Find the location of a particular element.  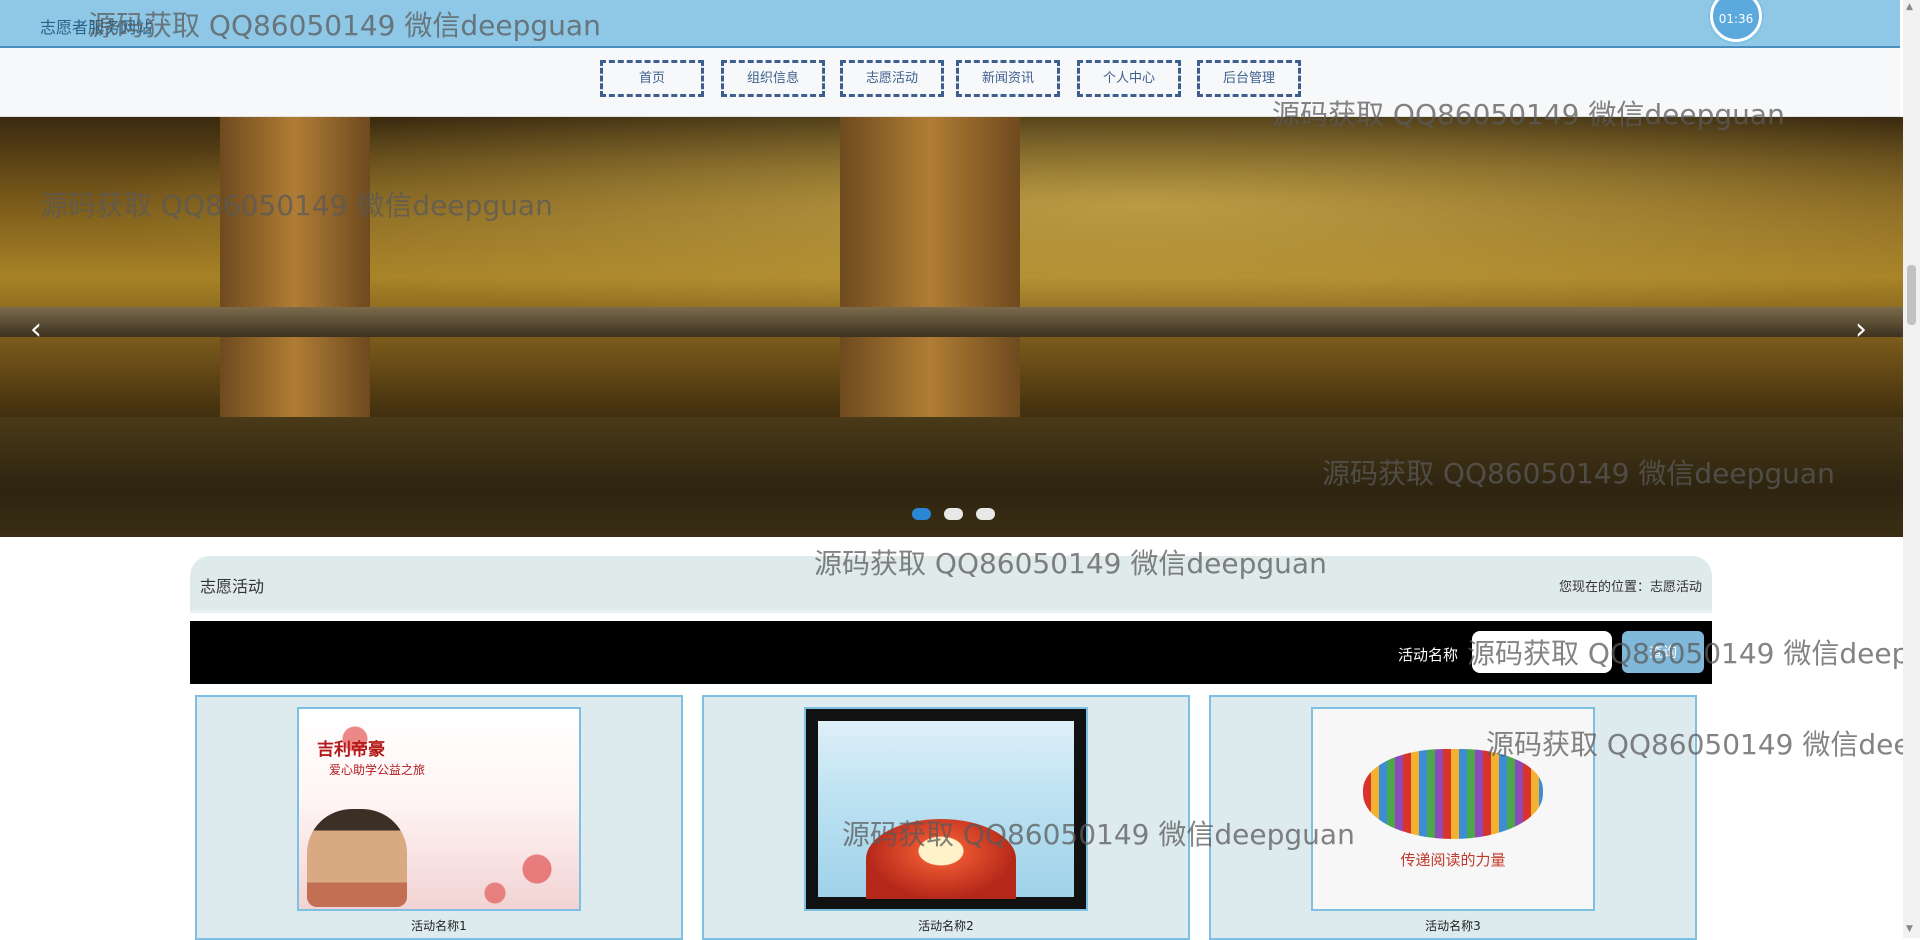

bridge-tower-right is located at coordinates (930, 272).